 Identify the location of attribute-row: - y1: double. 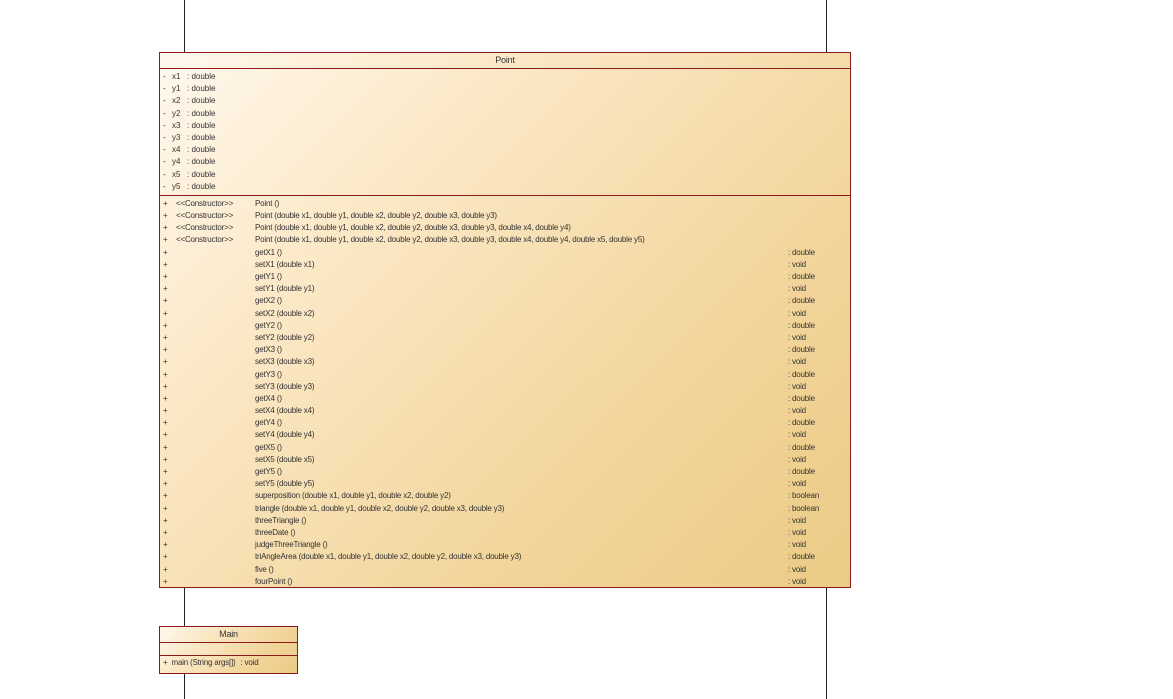
(506, 89).